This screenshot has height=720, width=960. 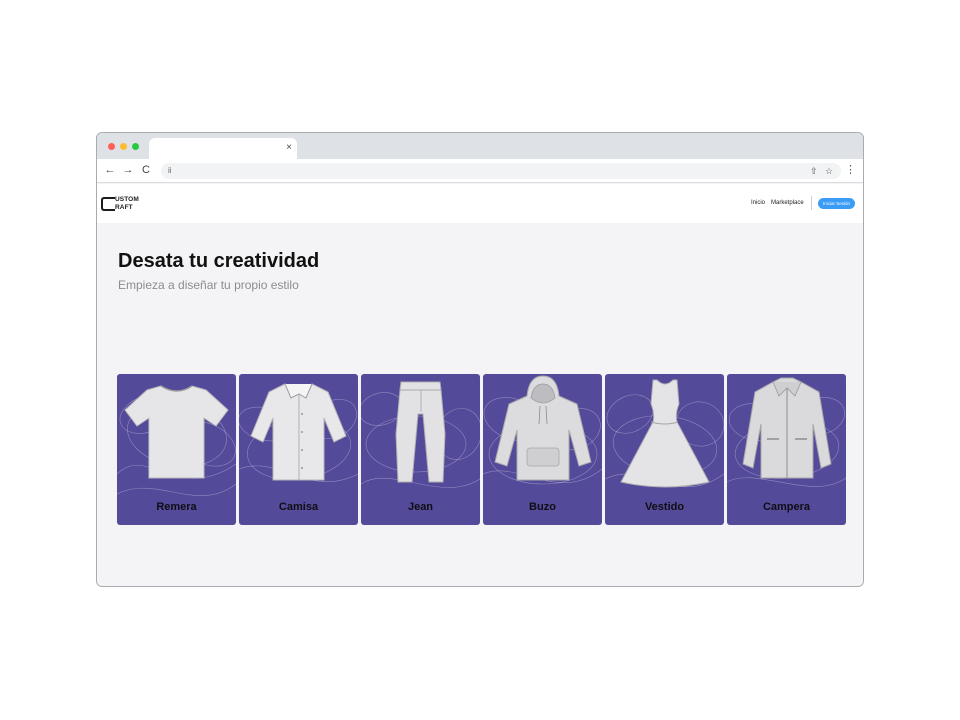 I want to click on browser-toolbar: ← → C ii ⇧ ☆ ⋮, so click(x=480, y=171).